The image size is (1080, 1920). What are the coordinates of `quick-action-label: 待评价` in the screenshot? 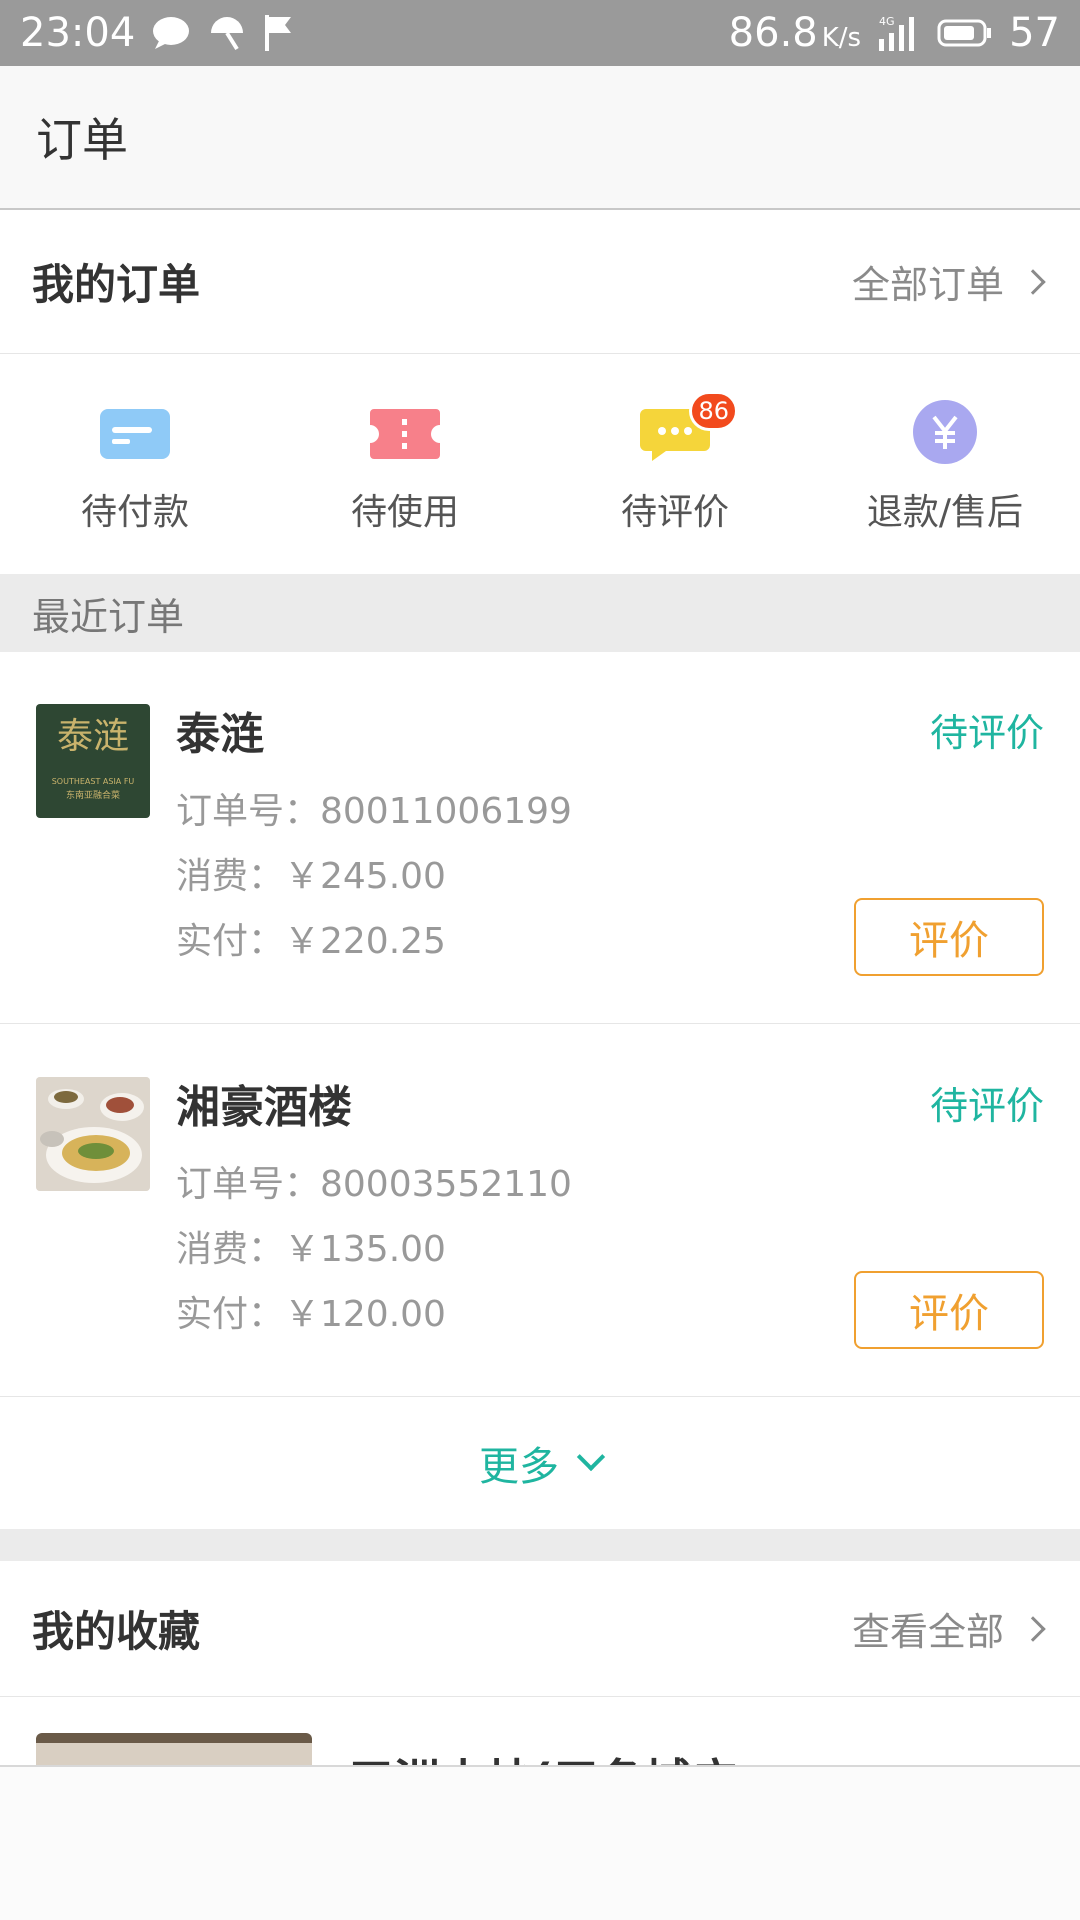 It's located at (674, 512).